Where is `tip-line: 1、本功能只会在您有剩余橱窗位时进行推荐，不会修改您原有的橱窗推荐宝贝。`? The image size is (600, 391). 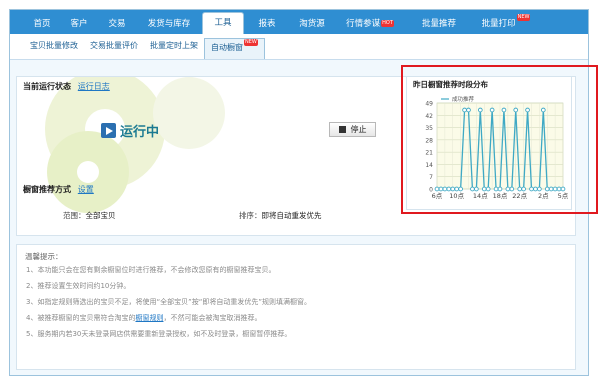
tip-line: 1、本功能只会在您有剩余橱窗位时进行推荐，不会修改您原有的橱窗推荐宝贝。 is located at coordinates (151, 270).